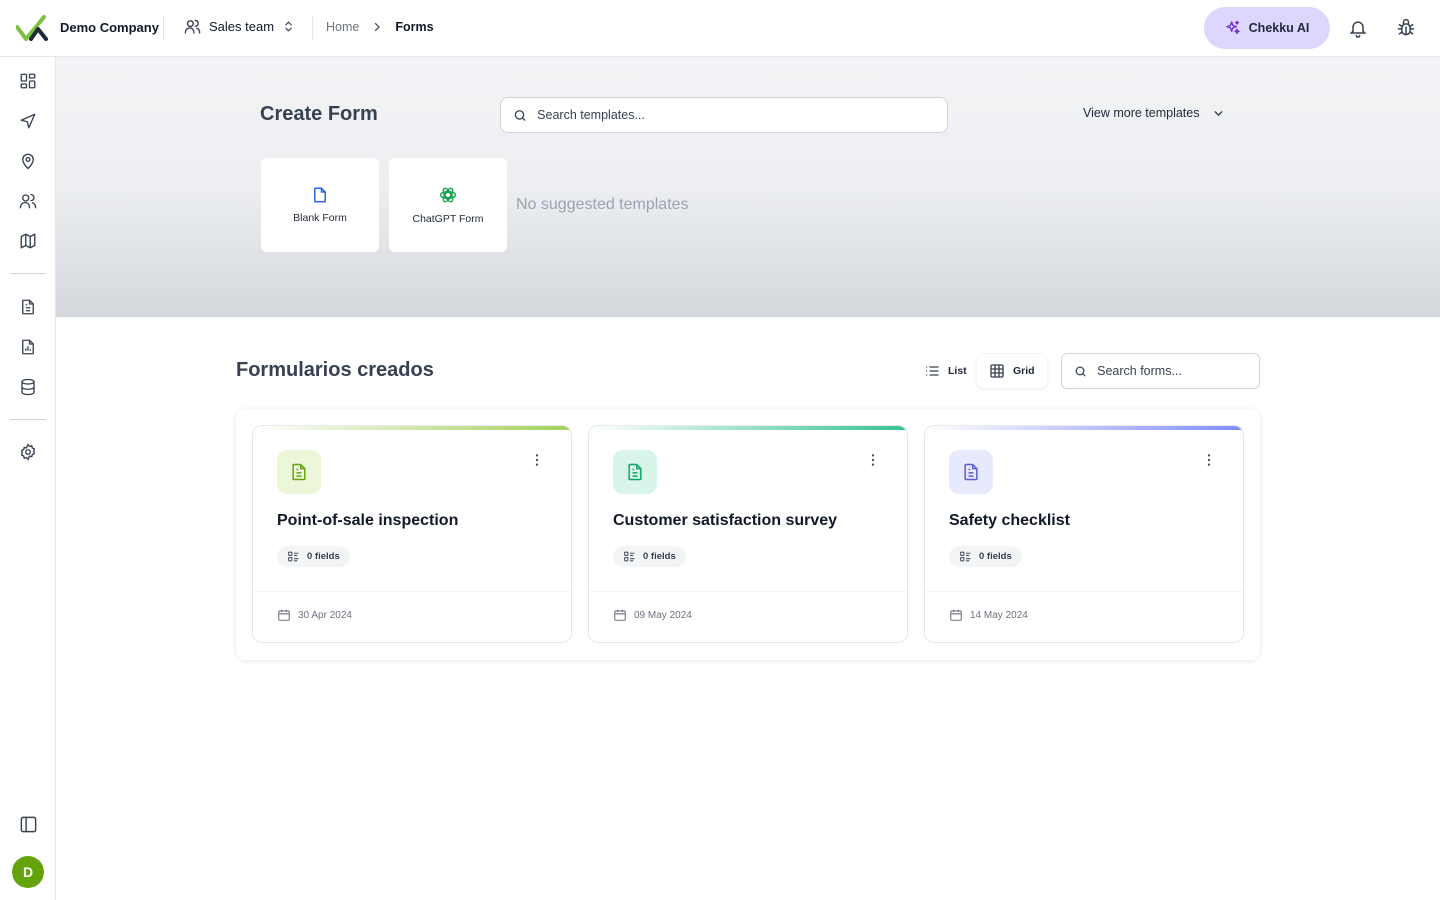 The width and height of the screenshot is (1440, 900). I want to click on map-pin-icon, so click(28, 161).